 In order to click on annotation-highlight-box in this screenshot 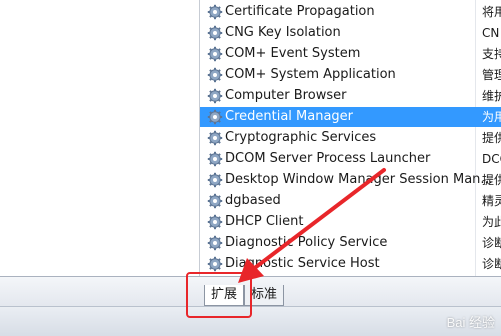, I will do `click(219, 295)`.